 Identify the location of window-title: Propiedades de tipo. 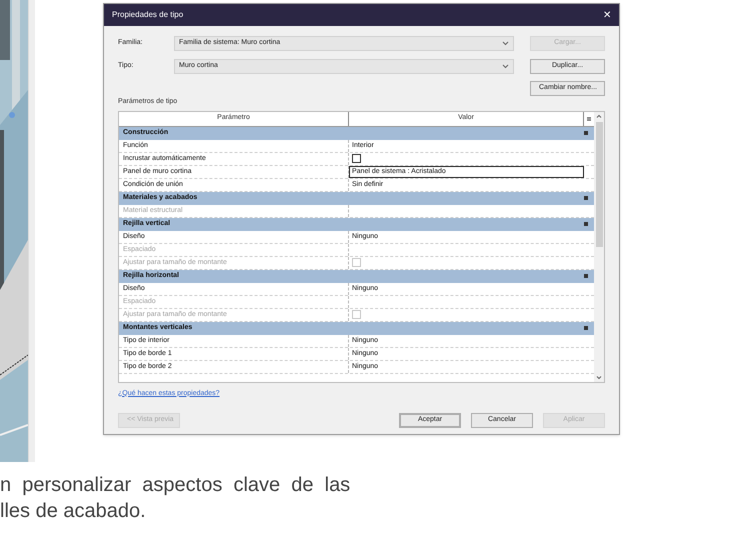
(148, 15).